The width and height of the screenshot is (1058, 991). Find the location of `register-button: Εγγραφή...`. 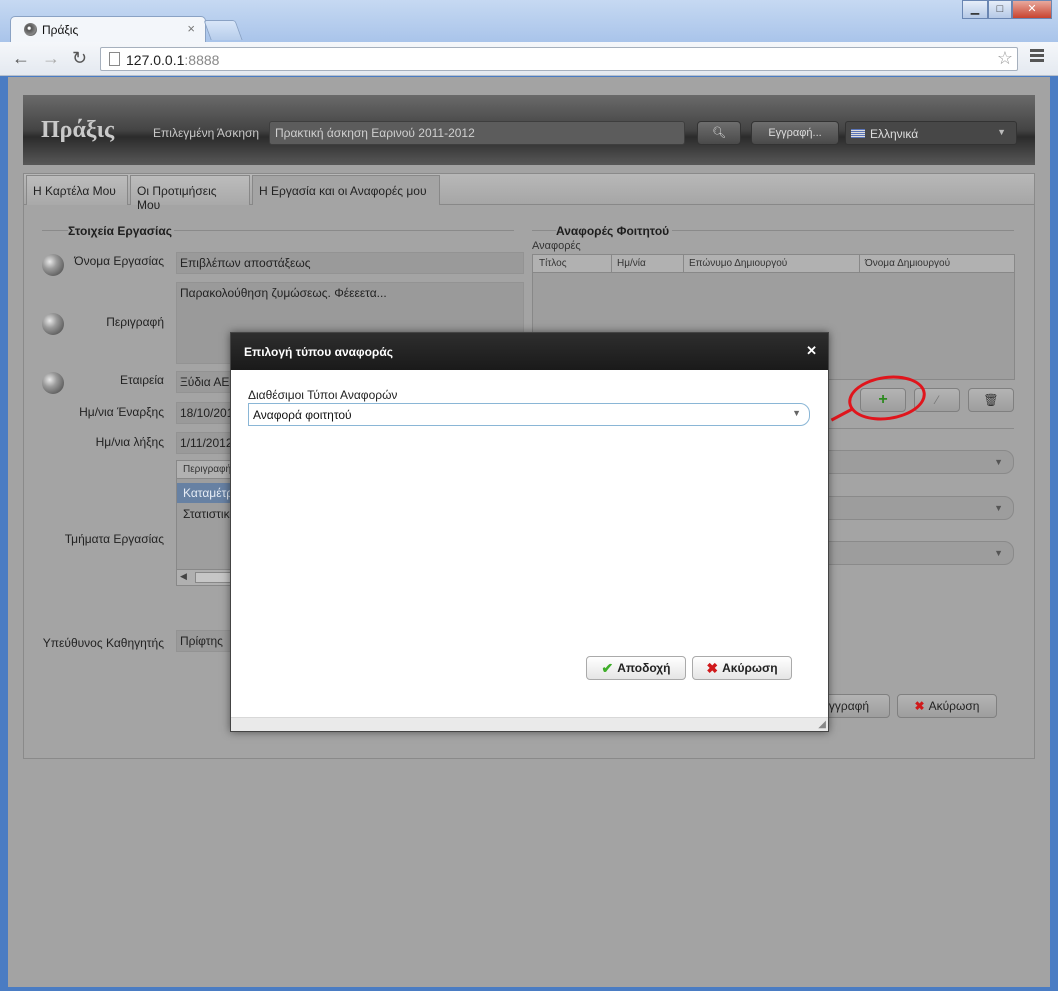

register-button: Εγγραφή... is located at coordinates (795, 133).